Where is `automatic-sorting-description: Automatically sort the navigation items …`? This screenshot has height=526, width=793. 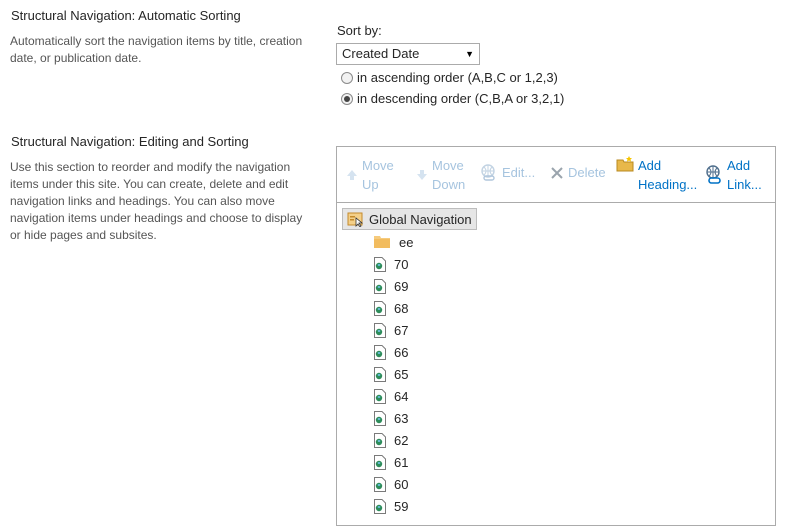
automatic-sorting-description: Automatically sort the navigation items … is located at coordinates (156, 49).